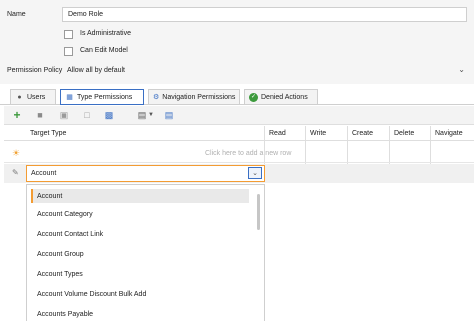 This screenshot has height=321, width=474. Describe the element at coordinates (70, 234) in the screenshot. I see `dropdown-item: Account Contact Link` at that location.